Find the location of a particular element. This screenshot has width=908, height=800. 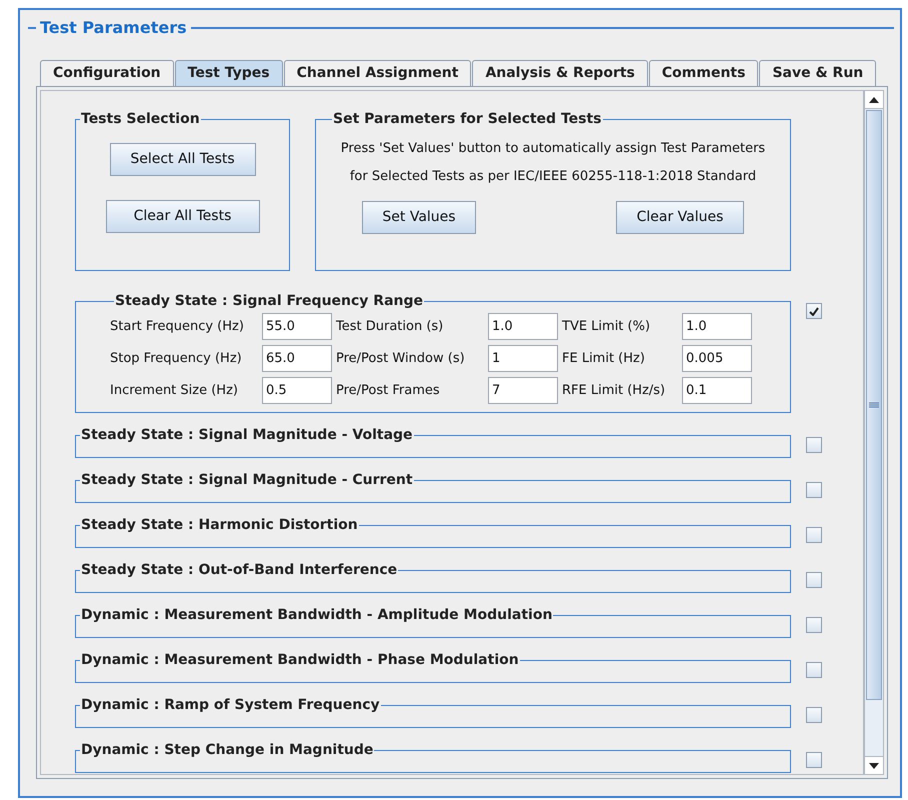

field-label: RFE Limit (Hz/s) is located at coordinates (614, 391).